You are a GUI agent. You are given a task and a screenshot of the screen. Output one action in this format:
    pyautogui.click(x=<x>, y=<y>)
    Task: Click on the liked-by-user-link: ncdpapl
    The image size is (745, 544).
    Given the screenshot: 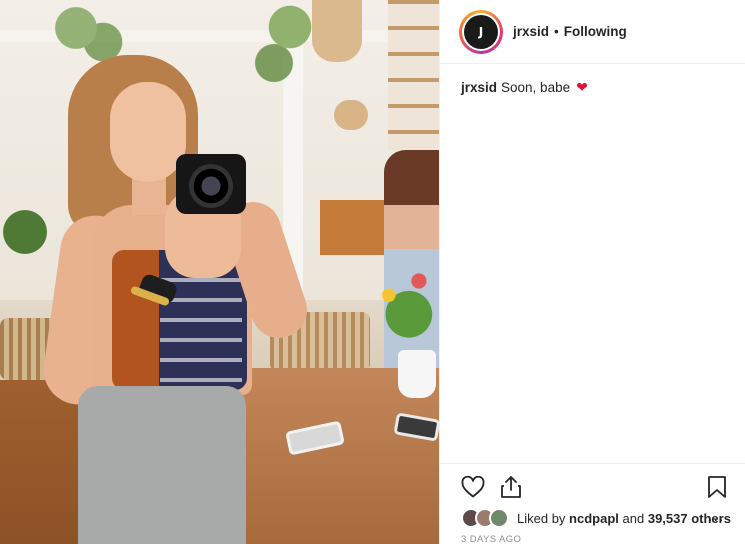 What is the action you would take?
    pyautogui.click(x=594, y=518)
    